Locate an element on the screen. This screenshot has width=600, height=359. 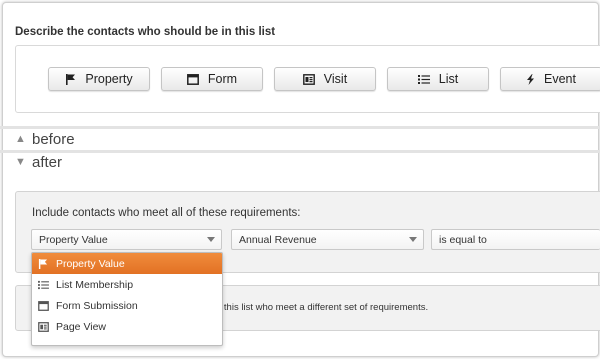
visit-button-label: Visit is located at coordinates (335, 79).